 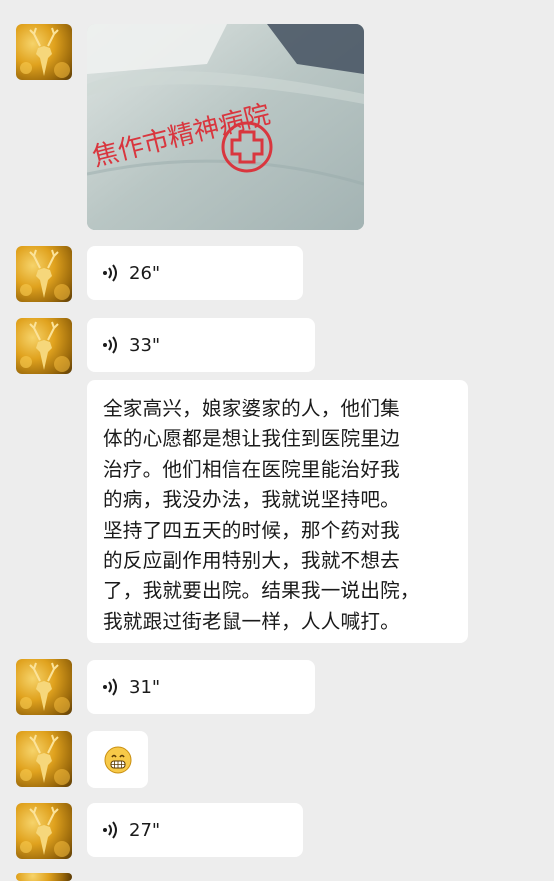 I want to click on emoji-message, so click(x=117, y=759).